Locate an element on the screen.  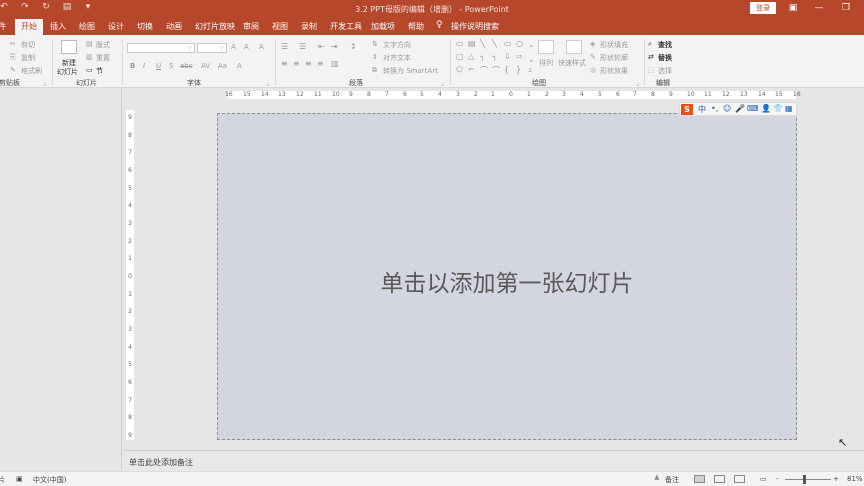
rectangle-shape-icon: ▭ is located at coordinates (460, 43).